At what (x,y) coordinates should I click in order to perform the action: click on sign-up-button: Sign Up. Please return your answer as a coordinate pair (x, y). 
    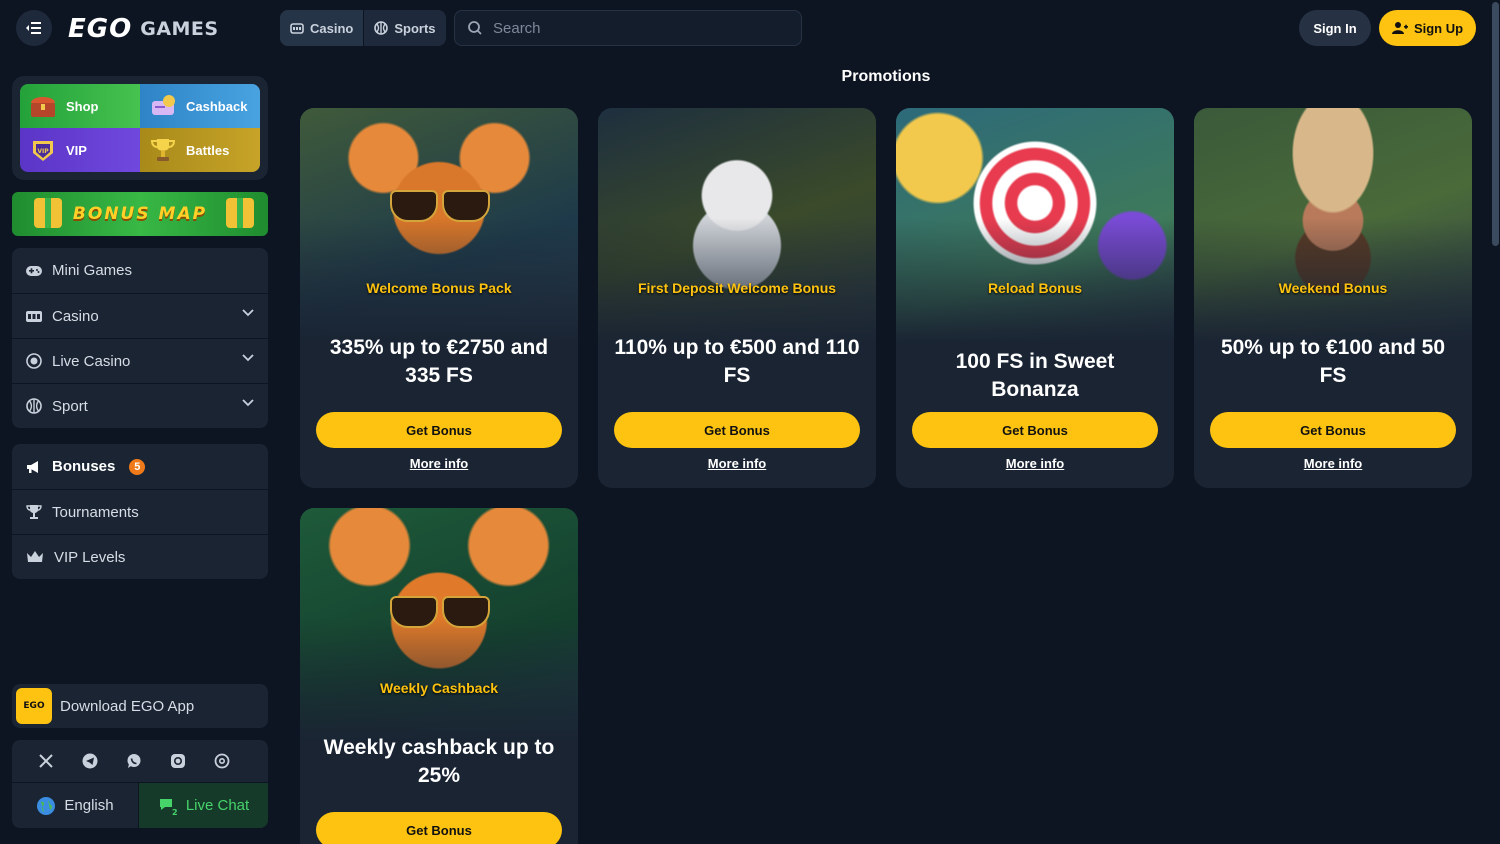
    Looking at the image, I should click on (1427, 28).